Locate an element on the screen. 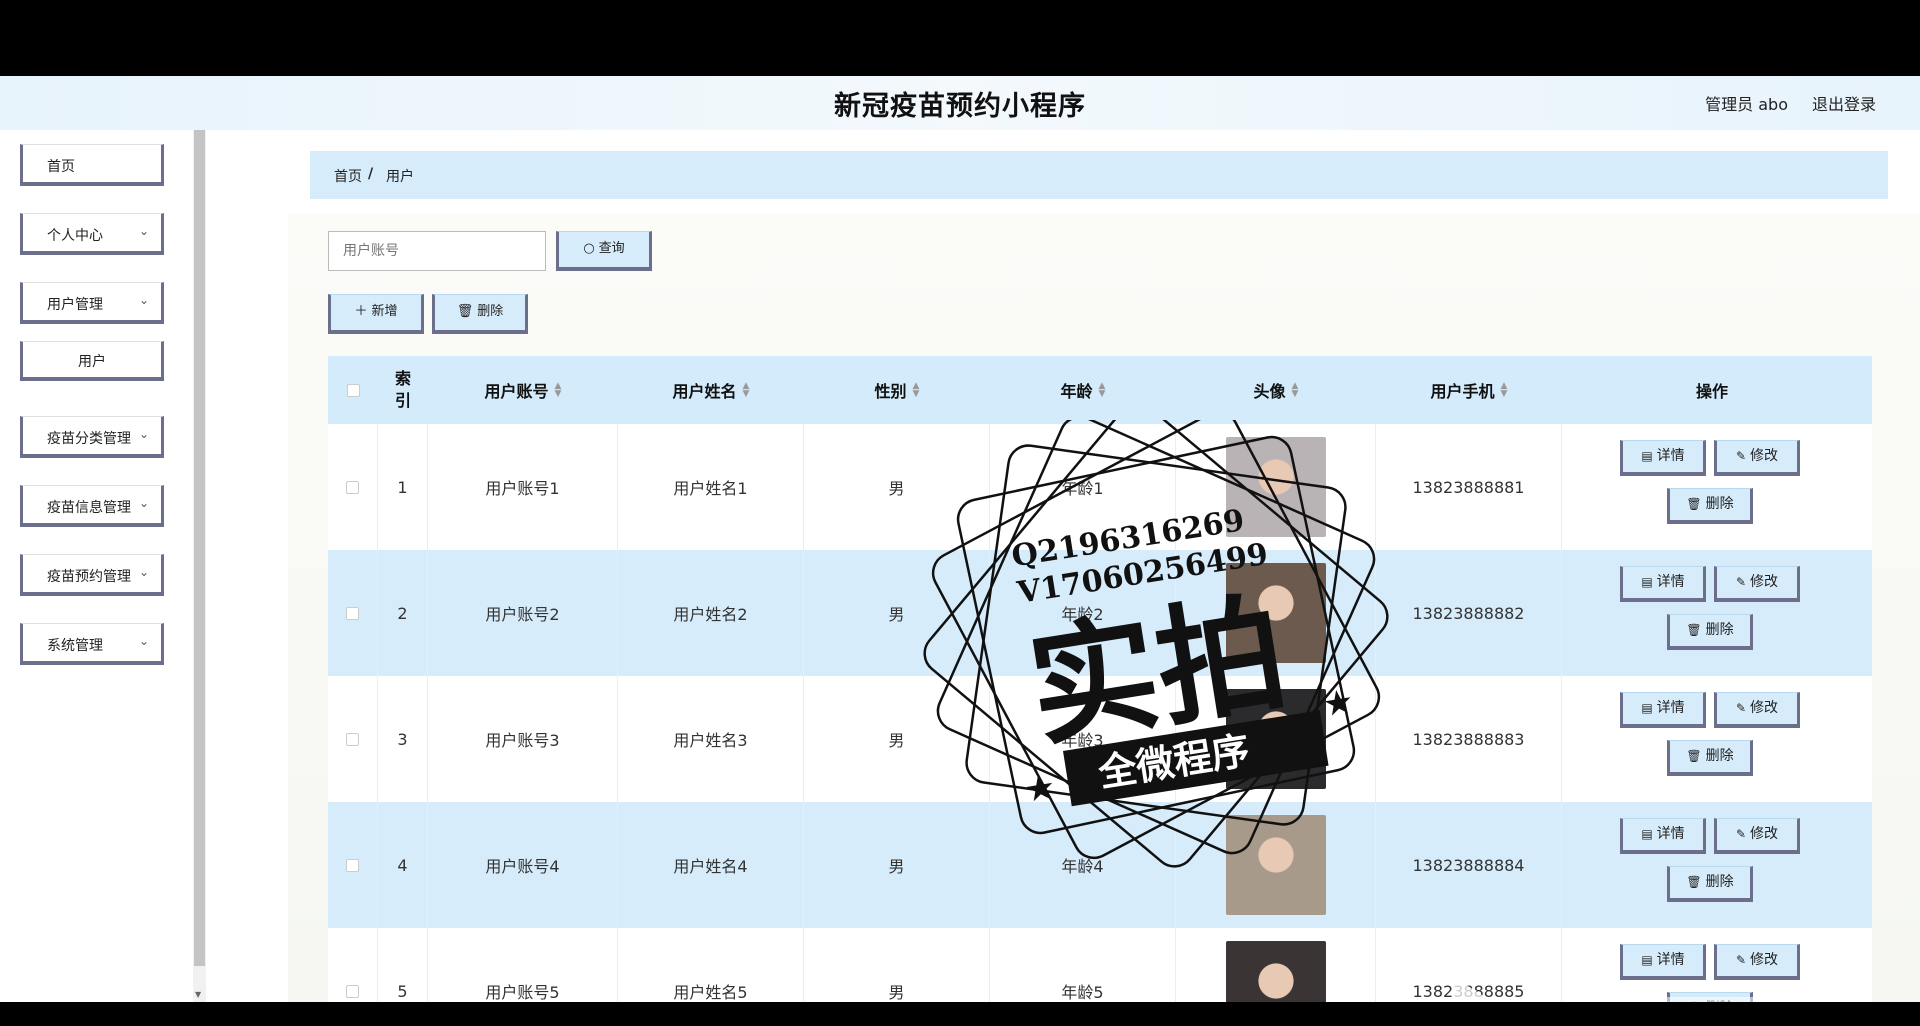 The height and width of the screenshot is (1026, 1920). search-input is located at coordinates (437, 251).